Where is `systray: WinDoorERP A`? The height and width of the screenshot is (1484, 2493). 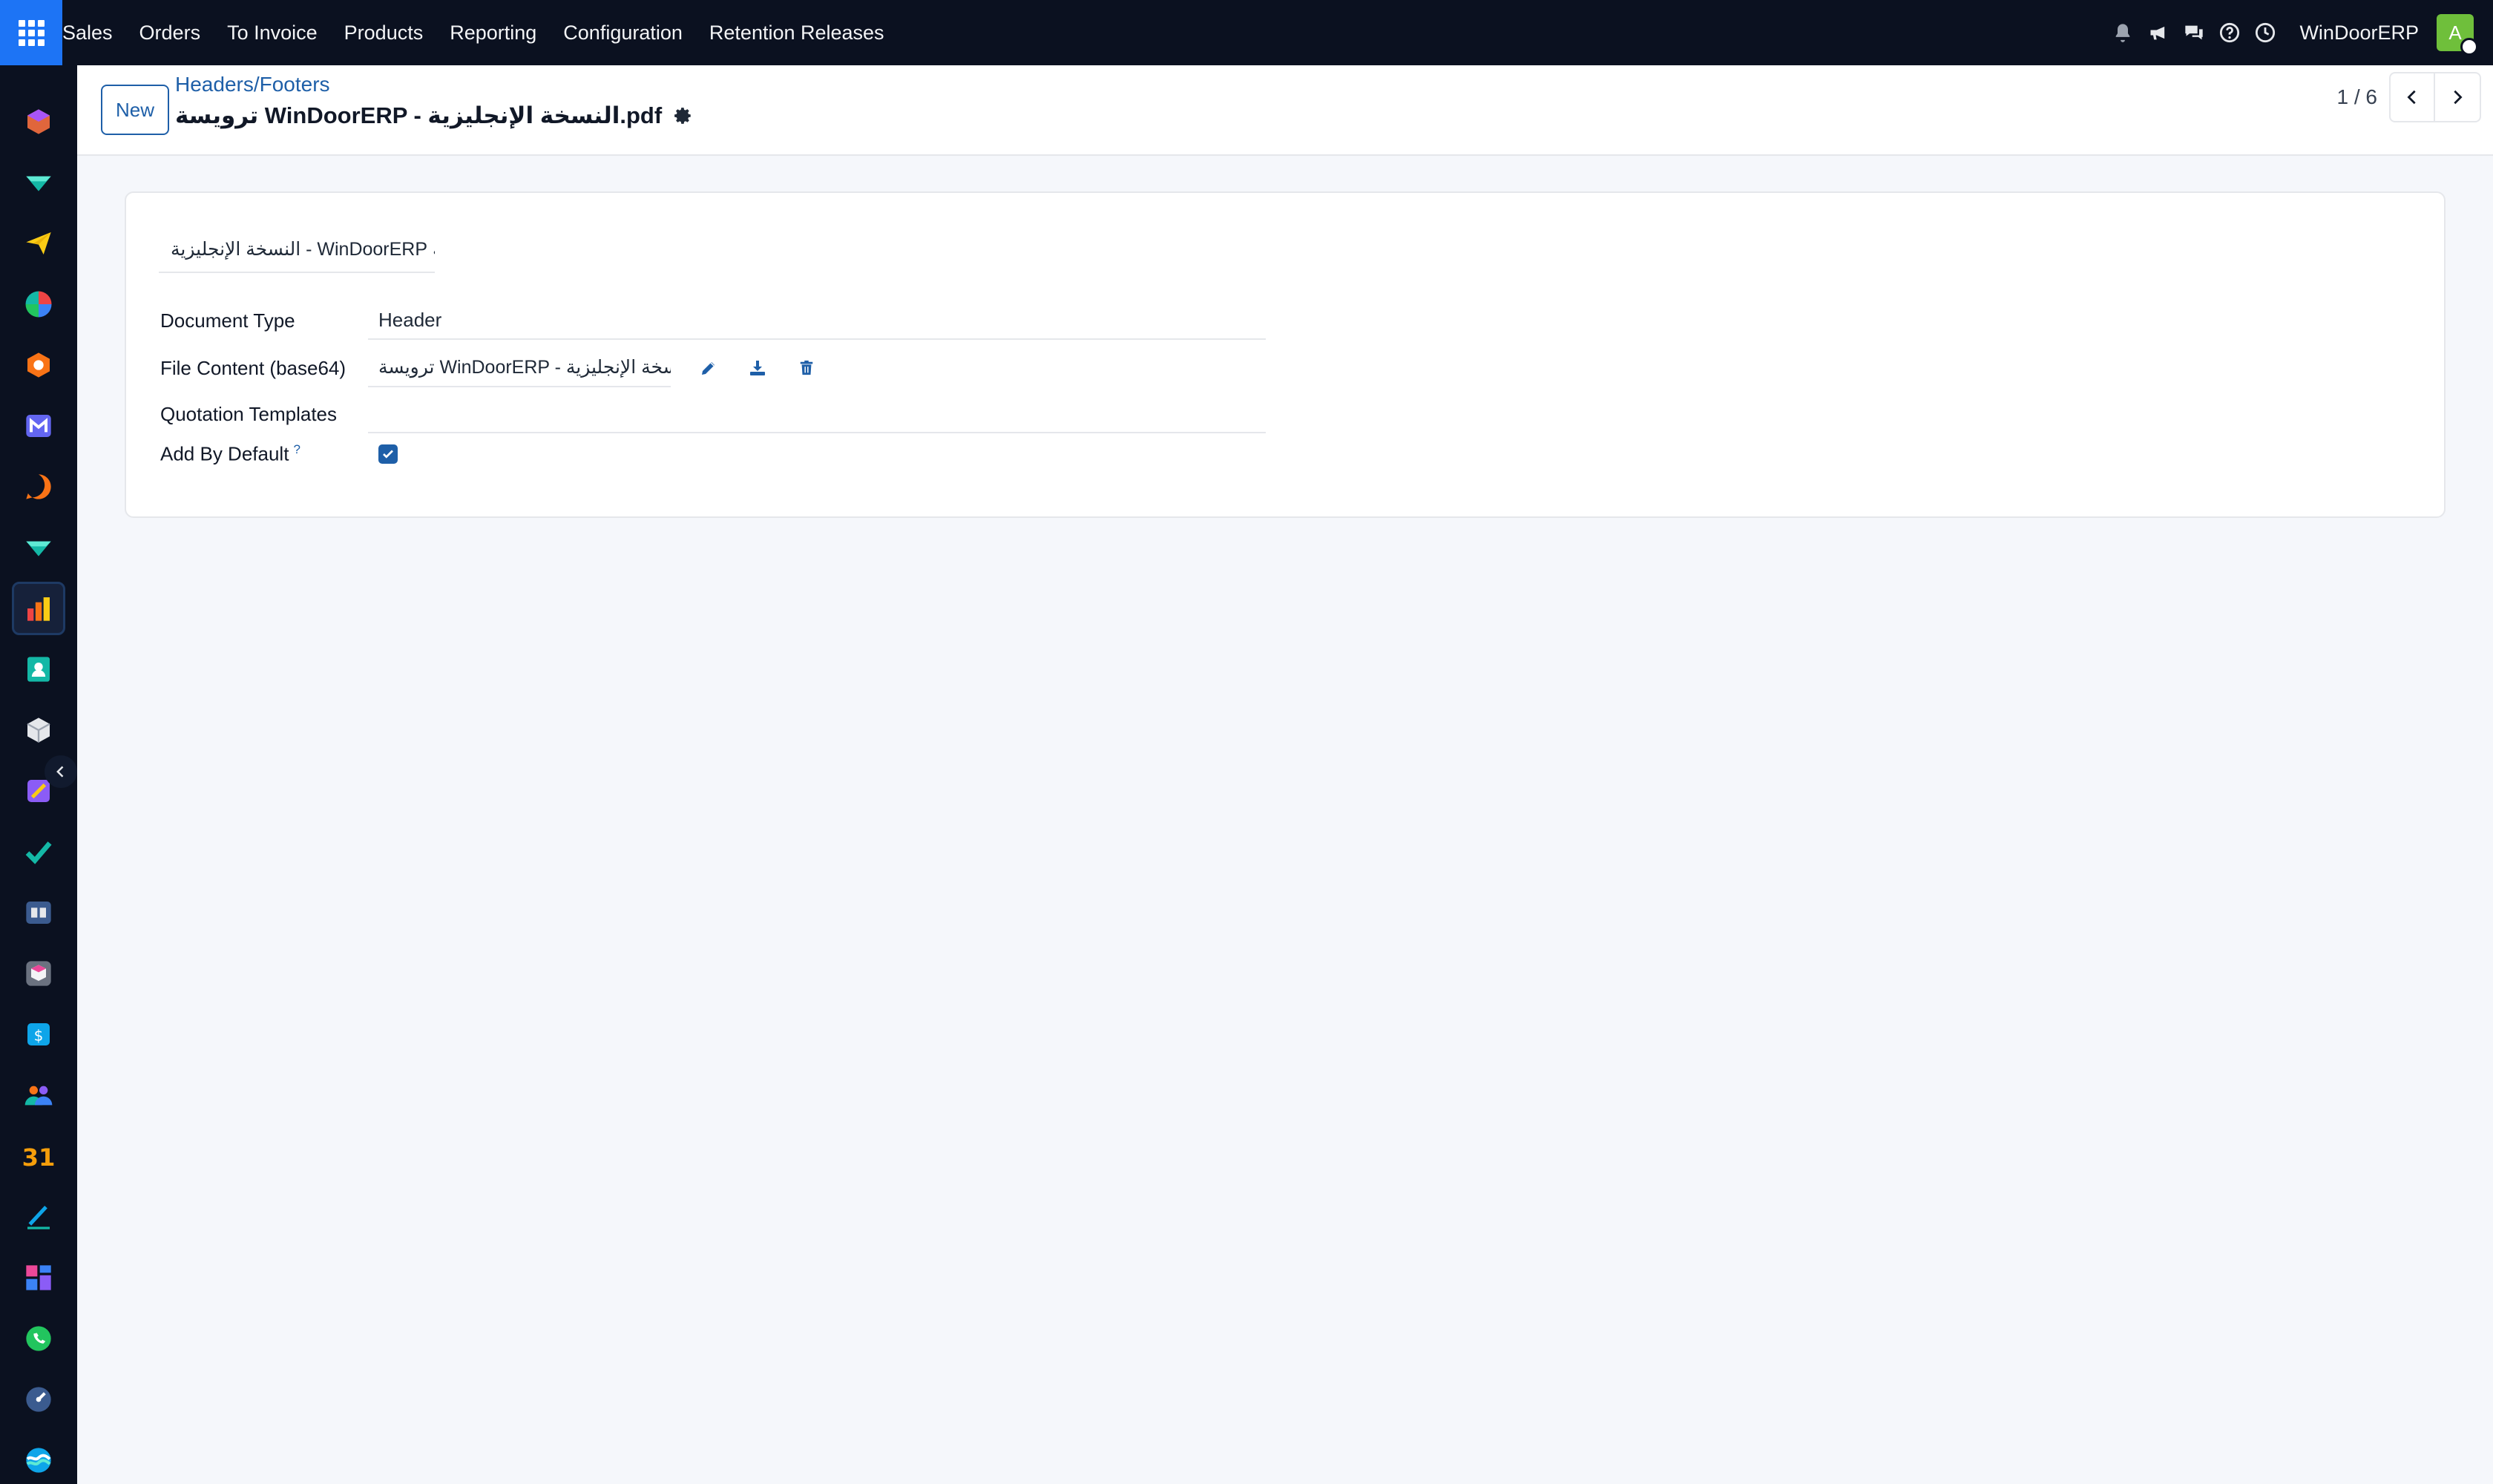
systray: WinDoorERP A is located at coordinates (2299, 32).